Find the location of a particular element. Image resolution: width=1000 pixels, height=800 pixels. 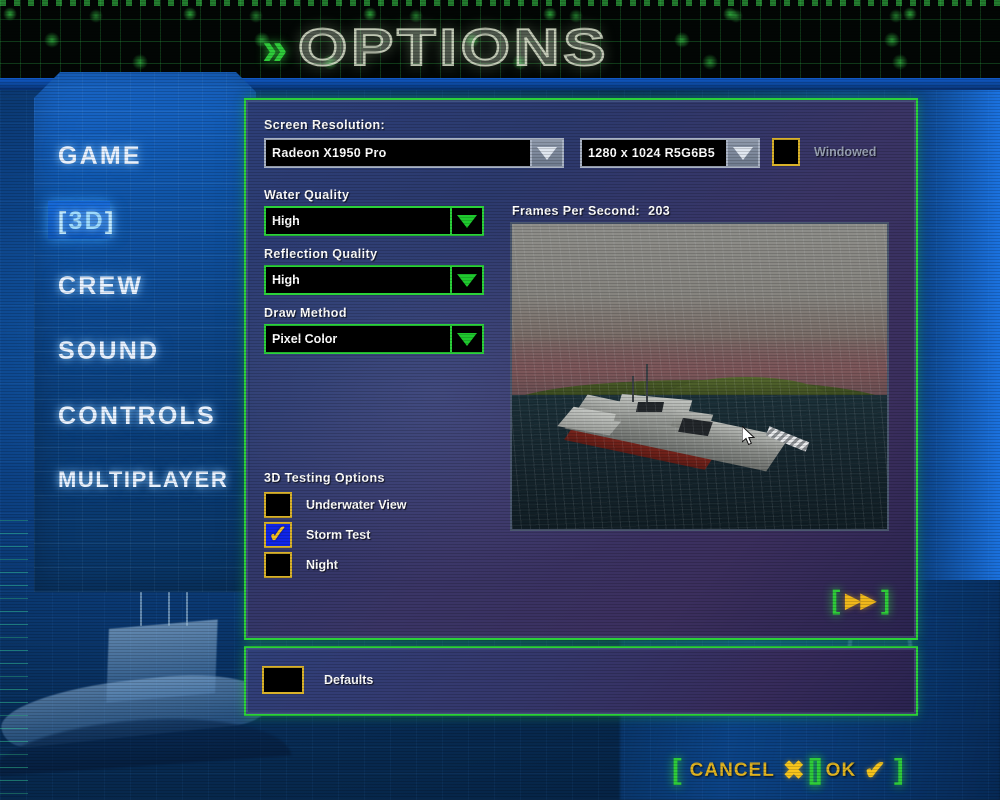

page-title: OPTIONS is located at coordinates (452, 48).